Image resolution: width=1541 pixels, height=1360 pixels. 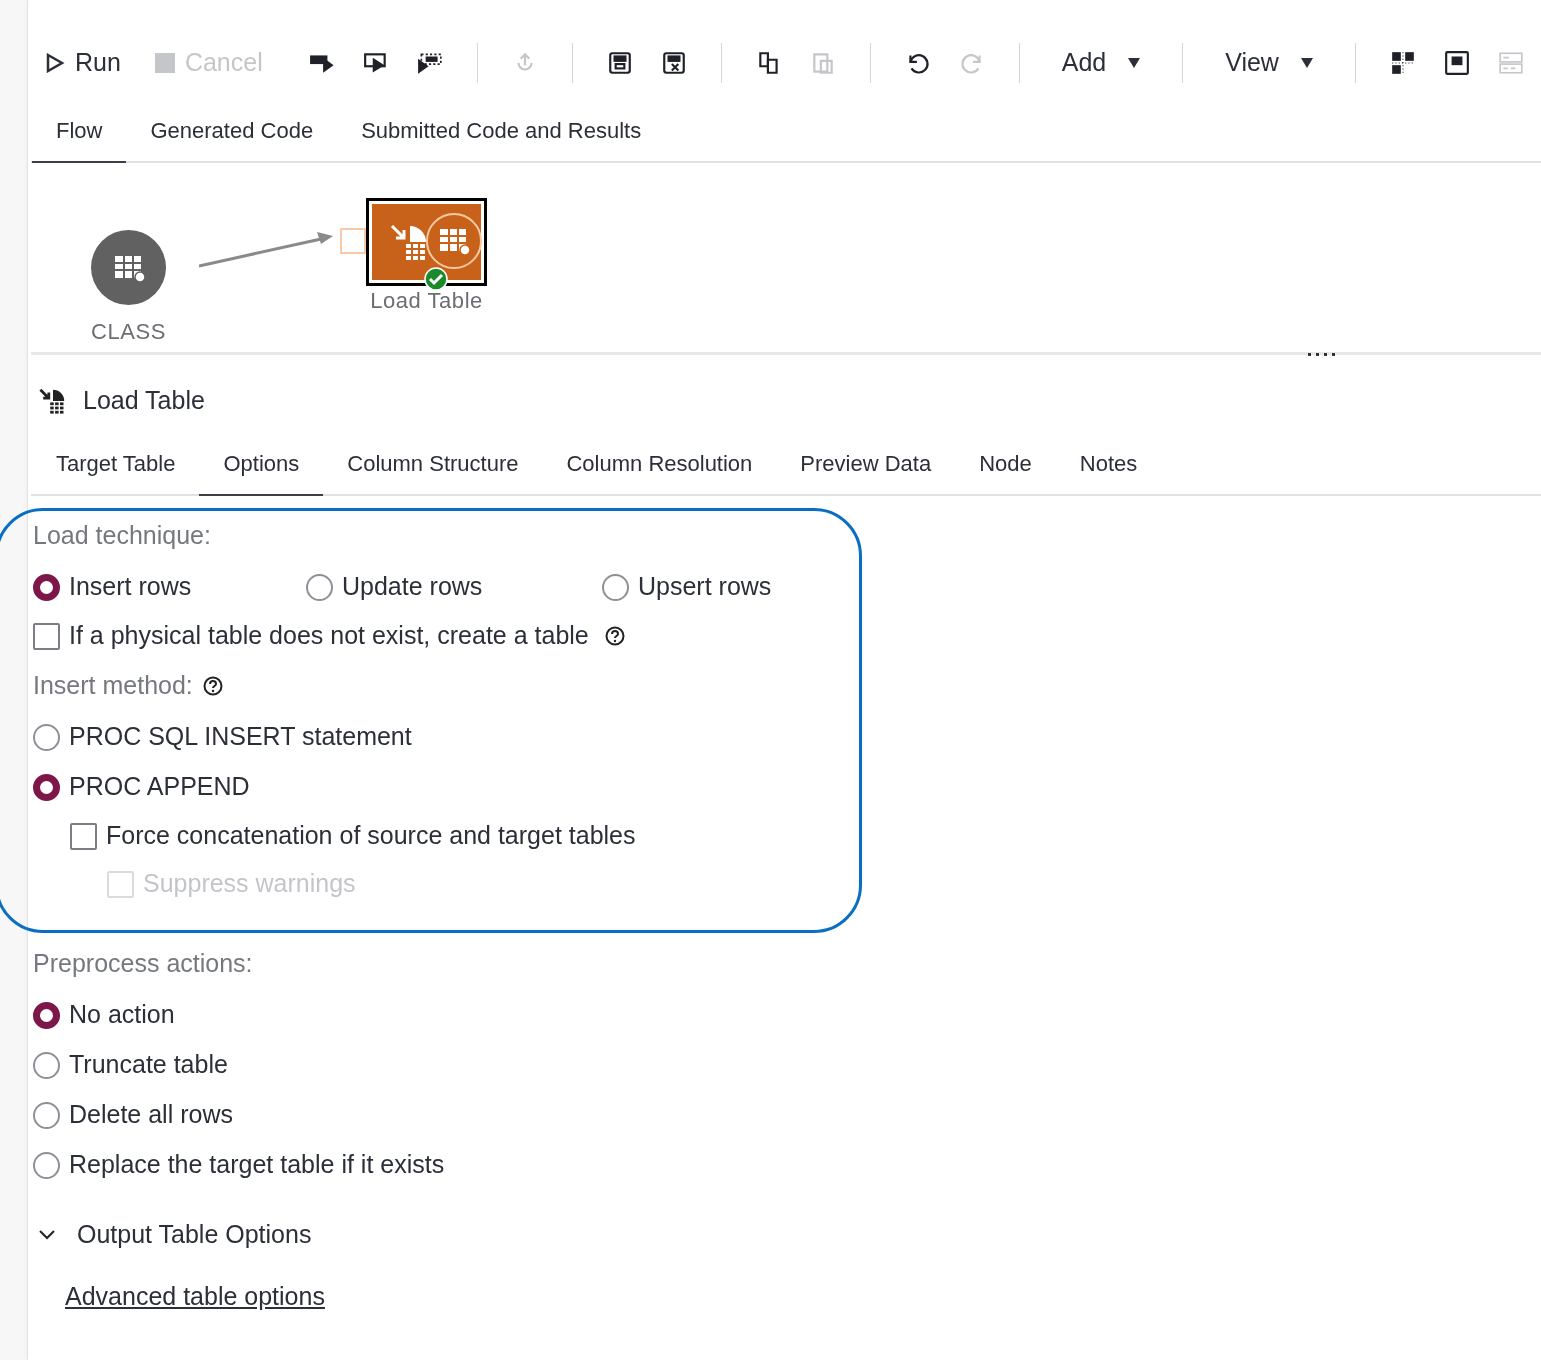 What do you see at coordinates (1510, 63) in the screenshot?
I see `panels-icon` at bounding box center [1510, 63].